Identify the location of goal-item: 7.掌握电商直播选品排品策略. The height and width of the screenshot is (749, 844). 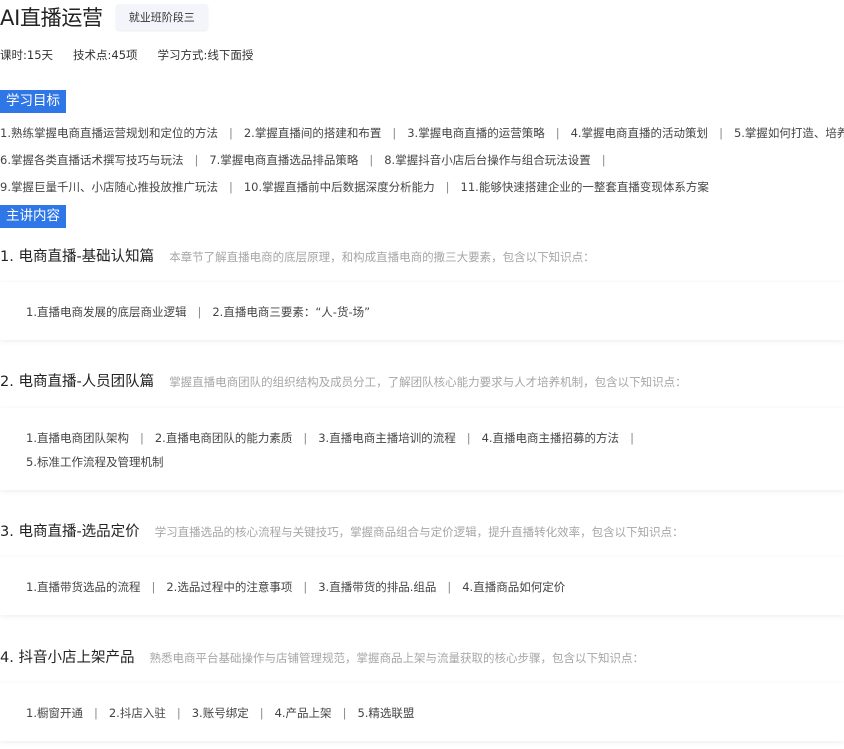
(284, 160).